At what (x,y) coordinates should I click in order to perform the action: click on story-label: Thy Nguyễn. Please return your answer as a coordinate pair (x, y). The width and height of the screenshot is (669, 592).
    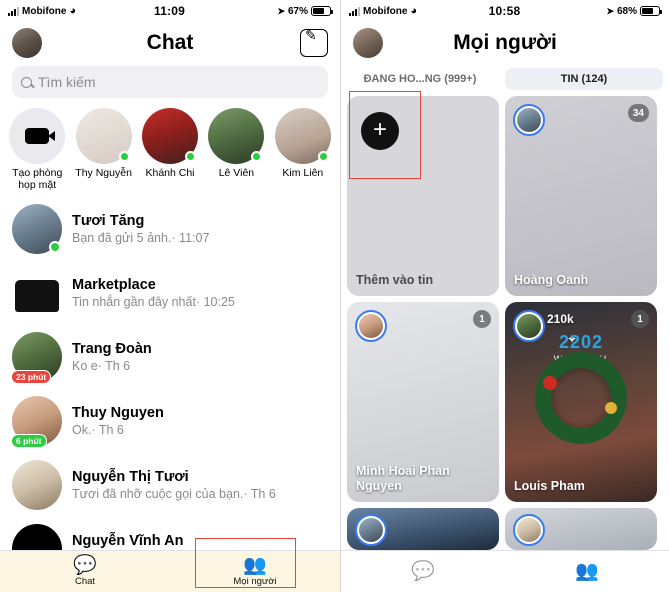
    Looking at the image, I should click on (103, 173).